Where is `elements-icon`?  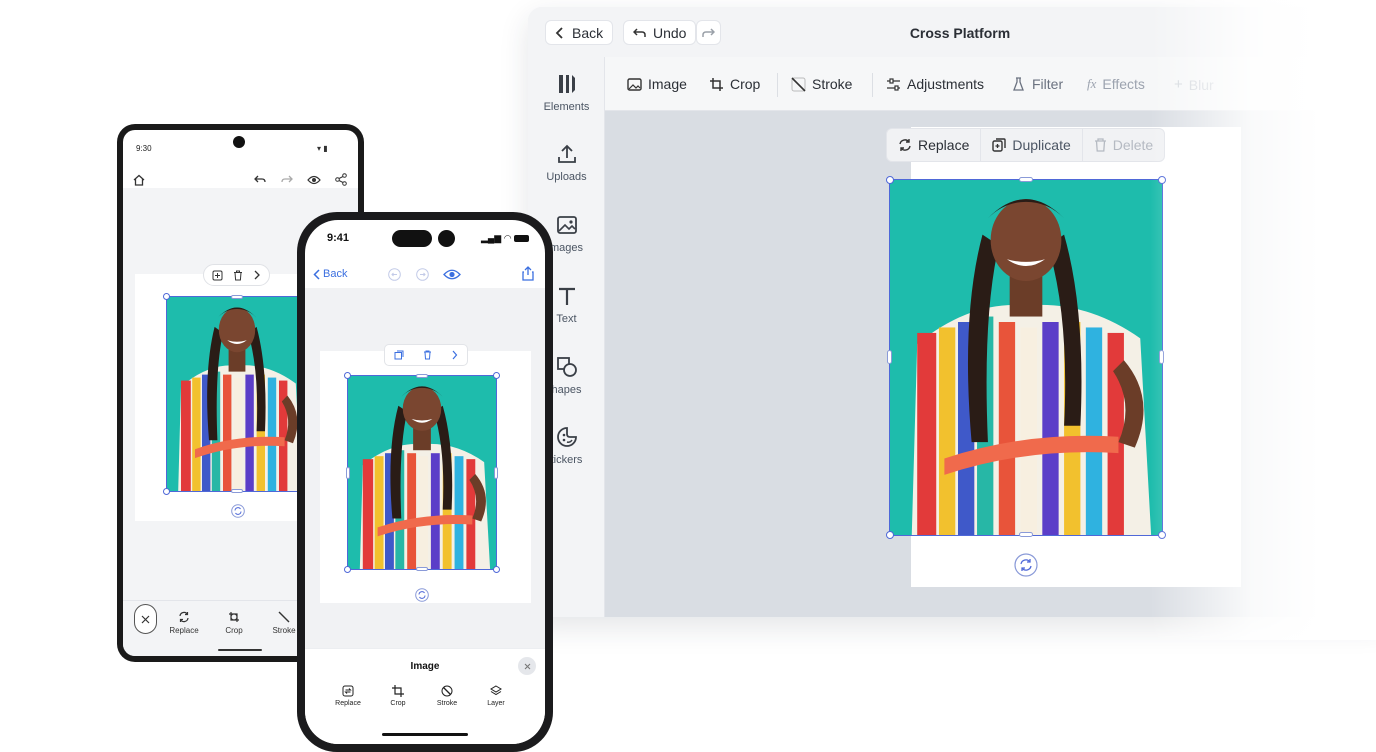
elements-icon is located at coordinates (566, 84).